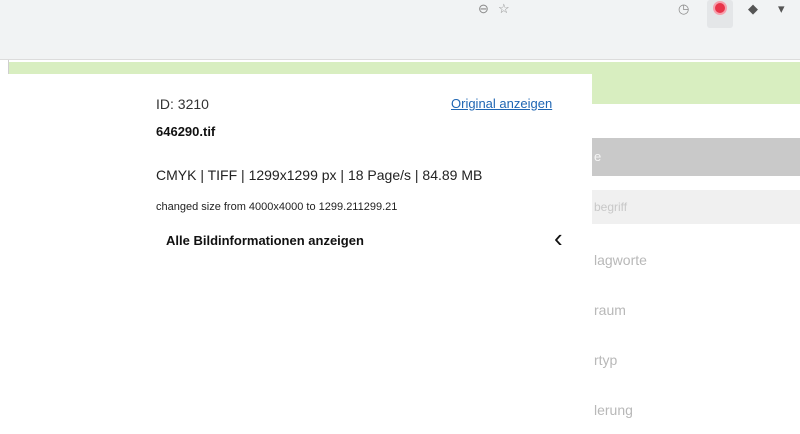  What do you see at coordinates (400, 30) in the screenshot?
I see `browser-toolbar: ⊖ ☆ ◷ ◆ ▾` at bounding box center [400, 30].